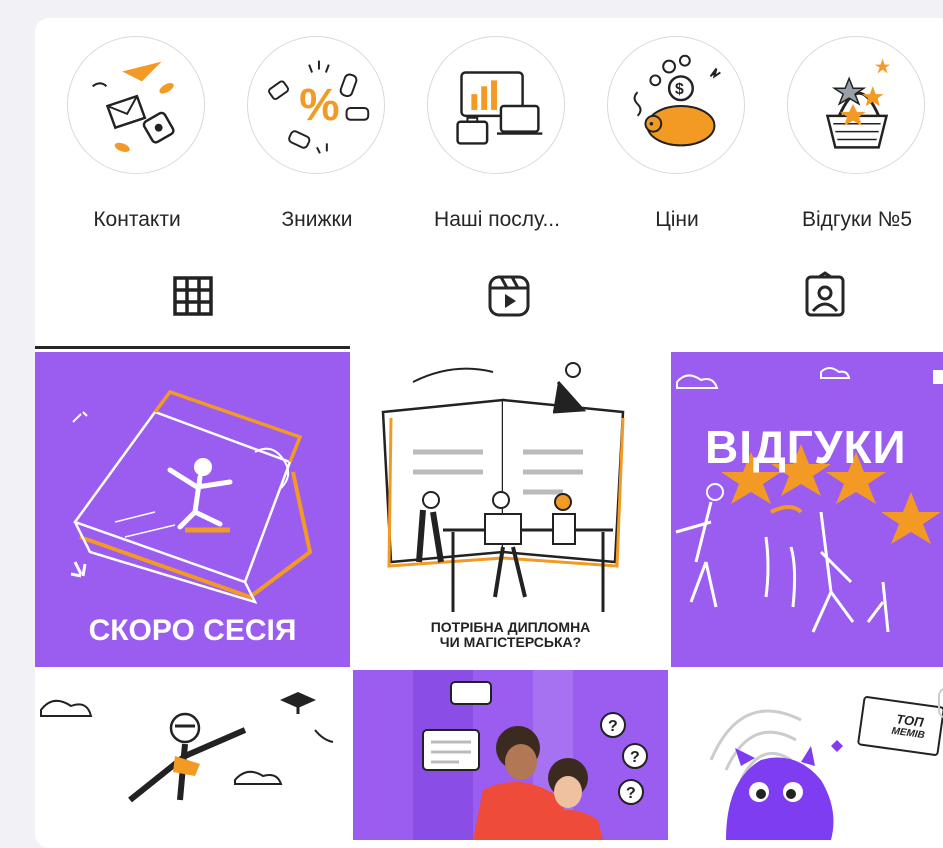  I want to click on profile-tabs, so click(489, 308).